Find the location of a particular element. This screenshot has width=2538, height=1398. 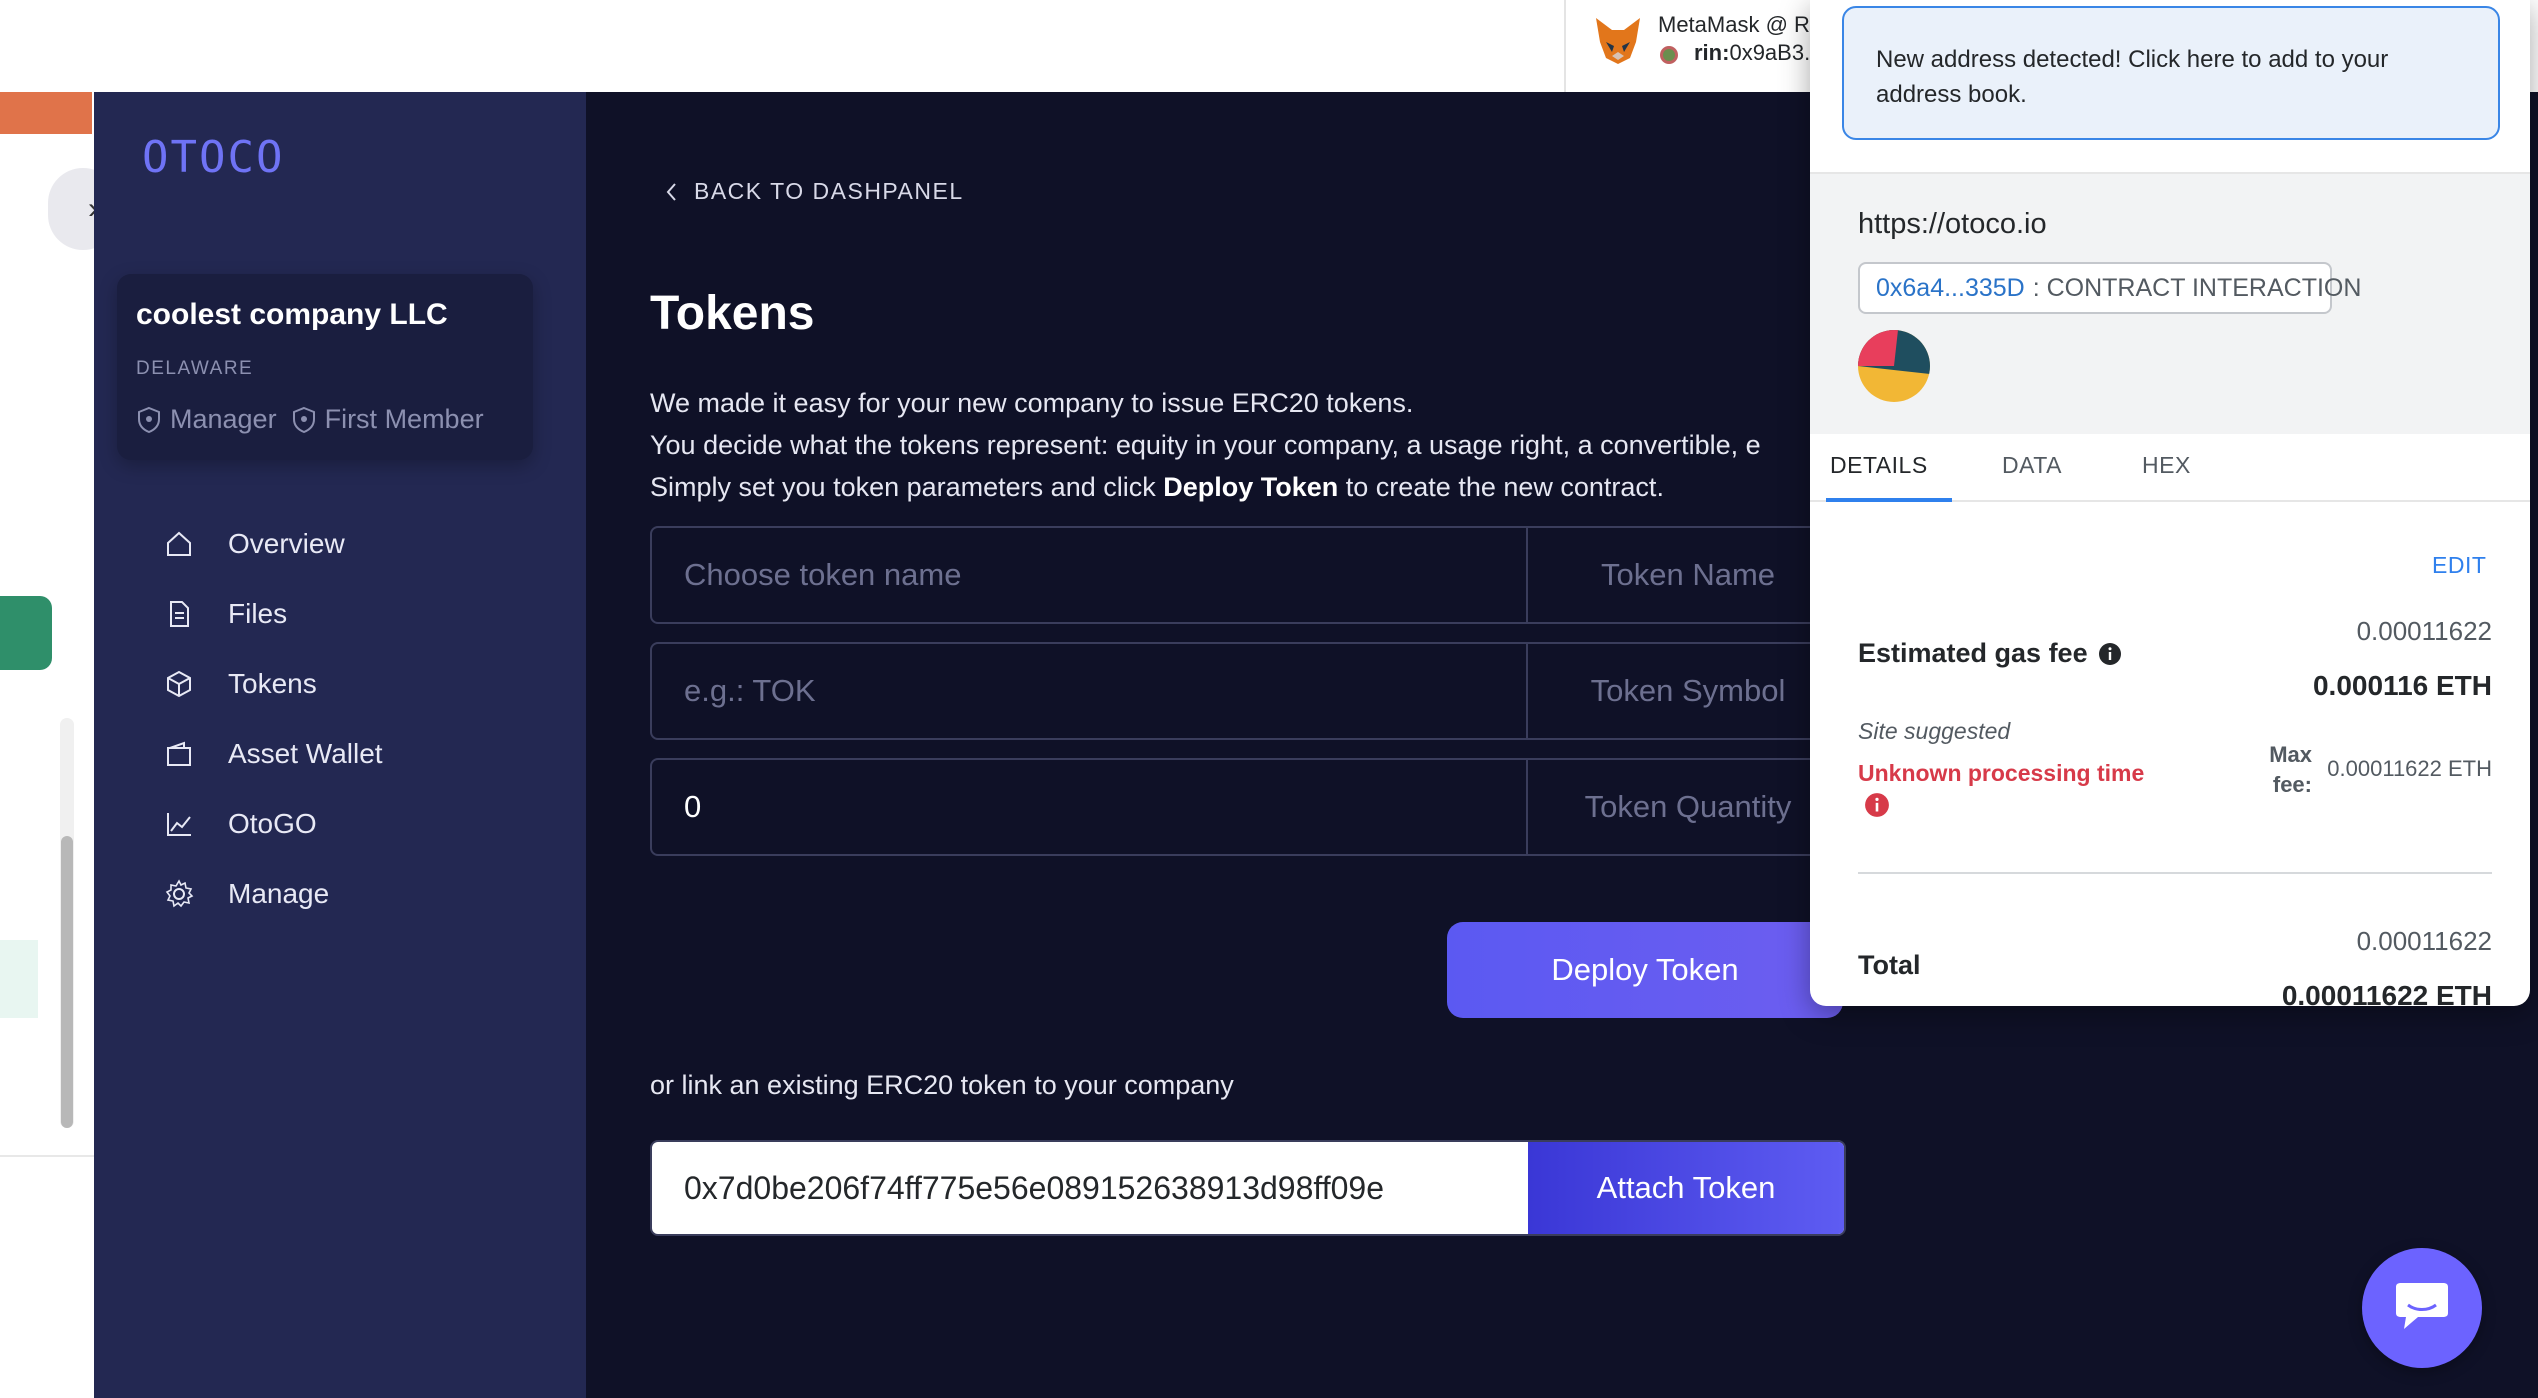

contract-interaction-pill: 0x6a4...335D : CONTRACT INTERACTION is located at coordinates (2109, 288).